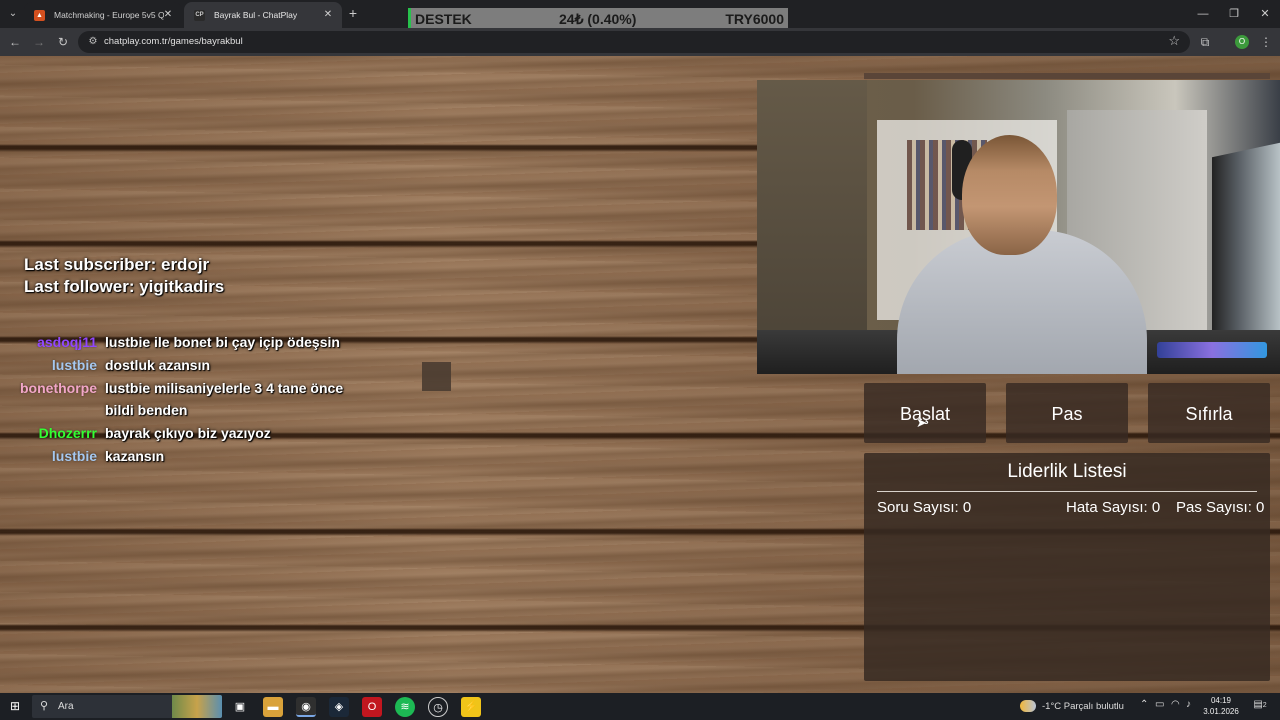 This screenshot has width=1280, height=720. I want to click on steam-icon: ◈, so click(339, 707).